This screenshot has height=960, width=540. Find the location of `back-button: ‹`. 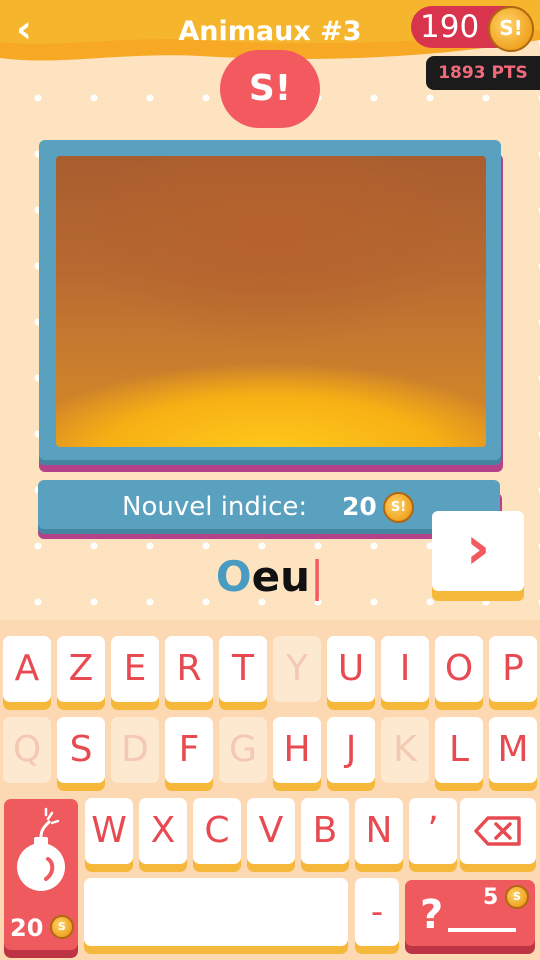

back-button: ‹ is located at coordinates (24, 30).